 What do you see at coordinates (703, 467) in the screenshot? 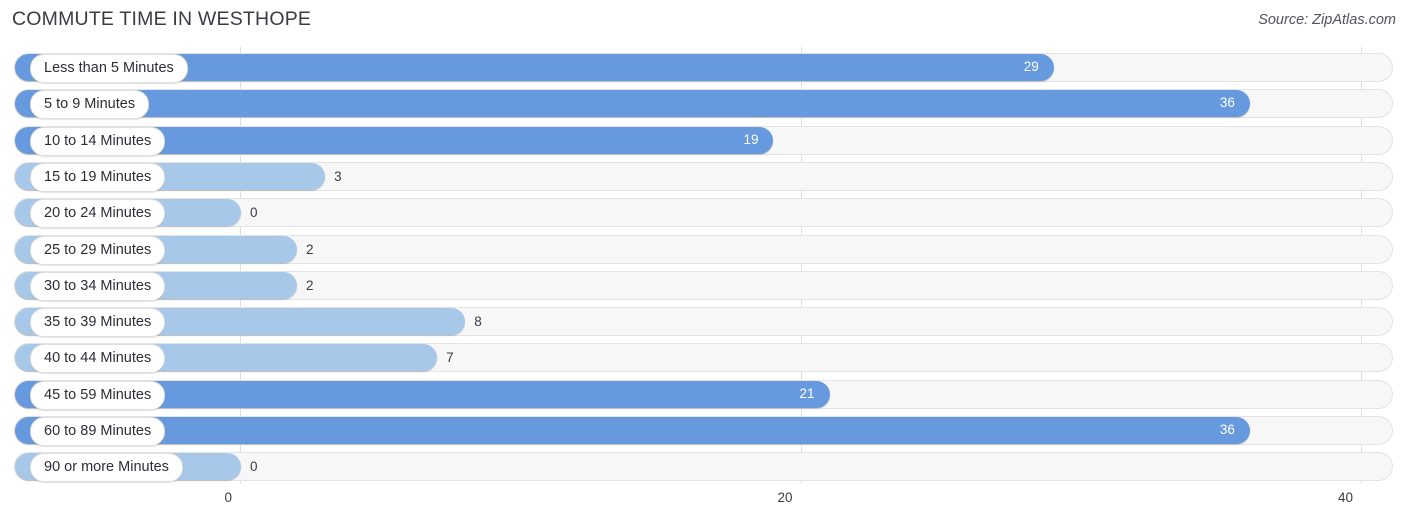
I see `bar-row: 90 or more Minutes 0` at bounding box center [703, 467].